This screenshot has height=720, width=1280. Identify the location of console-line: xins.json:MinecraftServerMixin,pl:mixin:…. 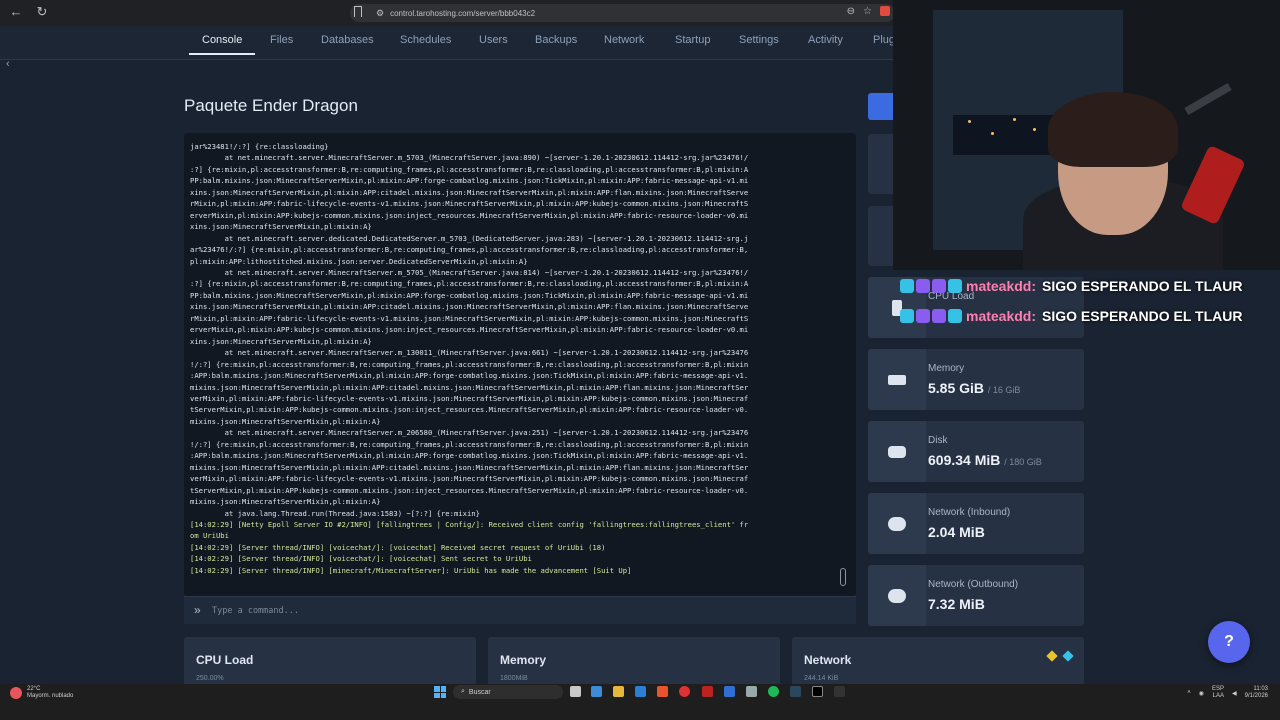
(469, 307).